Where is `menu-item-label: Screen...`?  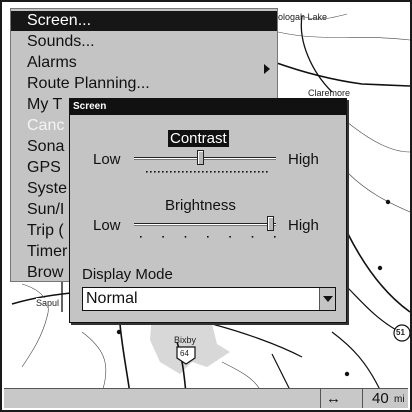
menu-item-label: Screen... is located at coordinates (59, 20).